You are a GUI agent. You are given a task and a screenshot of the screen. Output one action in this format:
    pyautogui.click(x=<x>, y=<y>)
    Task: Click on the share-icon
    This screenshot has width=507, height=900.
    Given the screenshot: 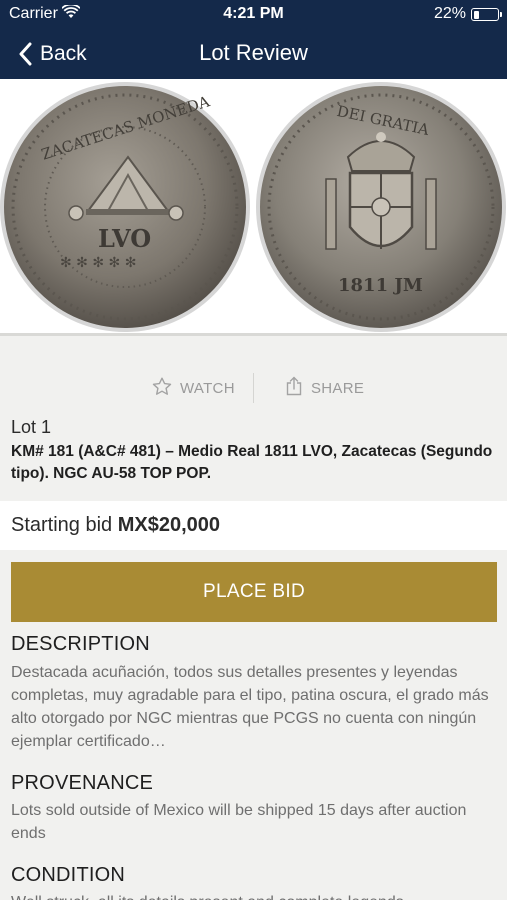 What is the action you would take?
    pyautogui.click(x=298, y=388)
    